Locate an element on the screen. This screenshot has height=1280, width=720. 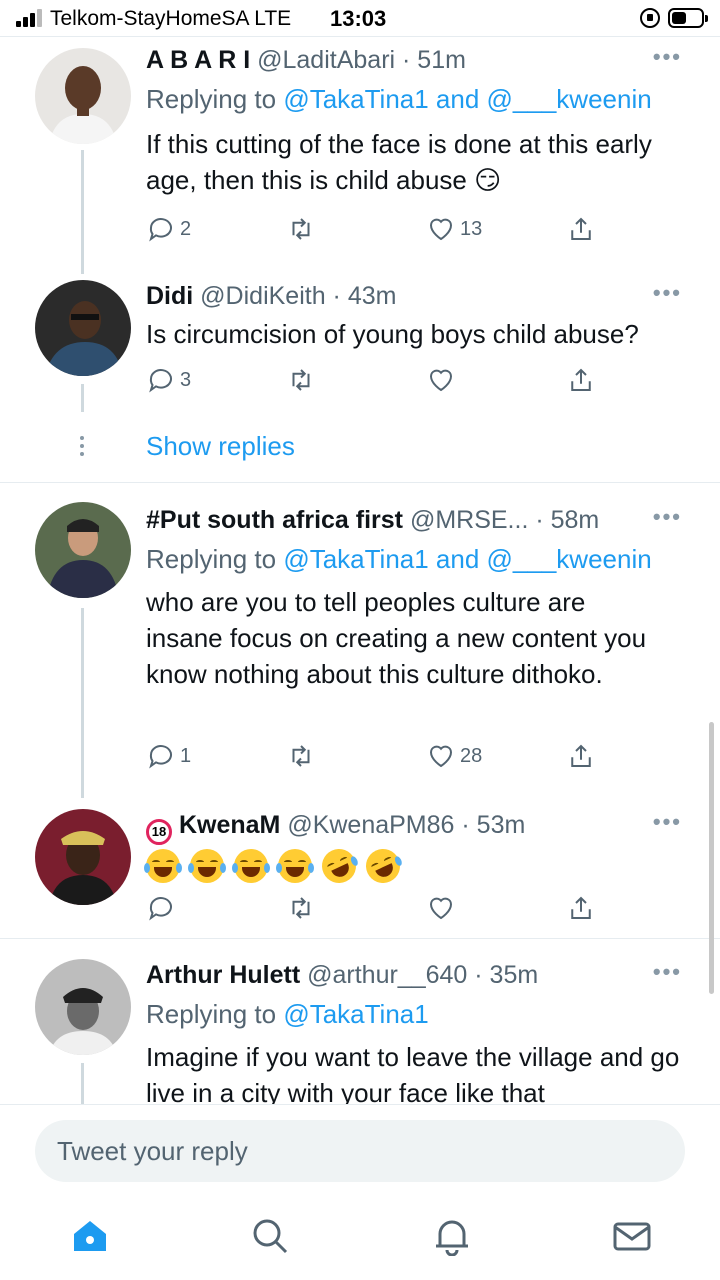
reply-count: 2 is located at coordinates (186, 228).